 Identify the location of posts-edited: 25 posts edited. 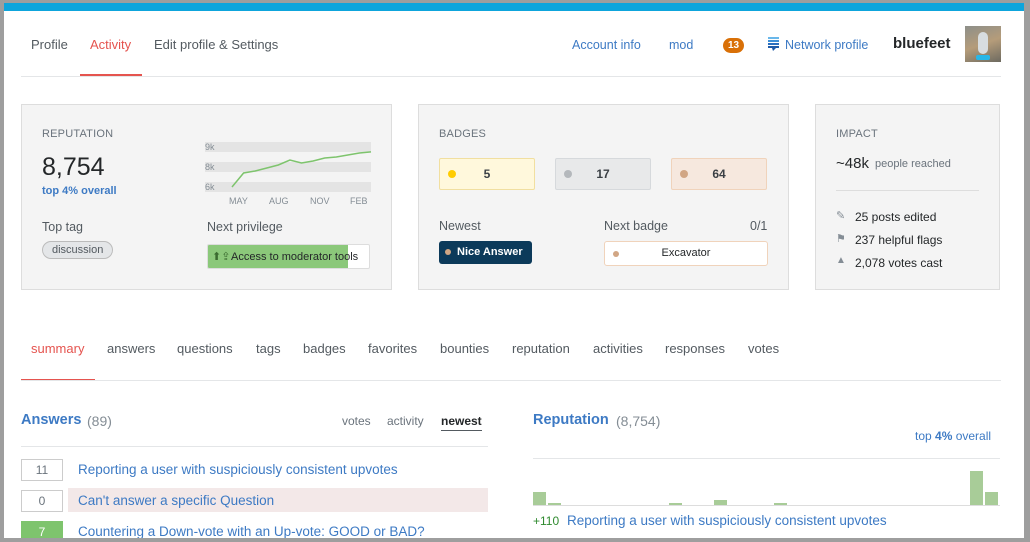
(896, 217).